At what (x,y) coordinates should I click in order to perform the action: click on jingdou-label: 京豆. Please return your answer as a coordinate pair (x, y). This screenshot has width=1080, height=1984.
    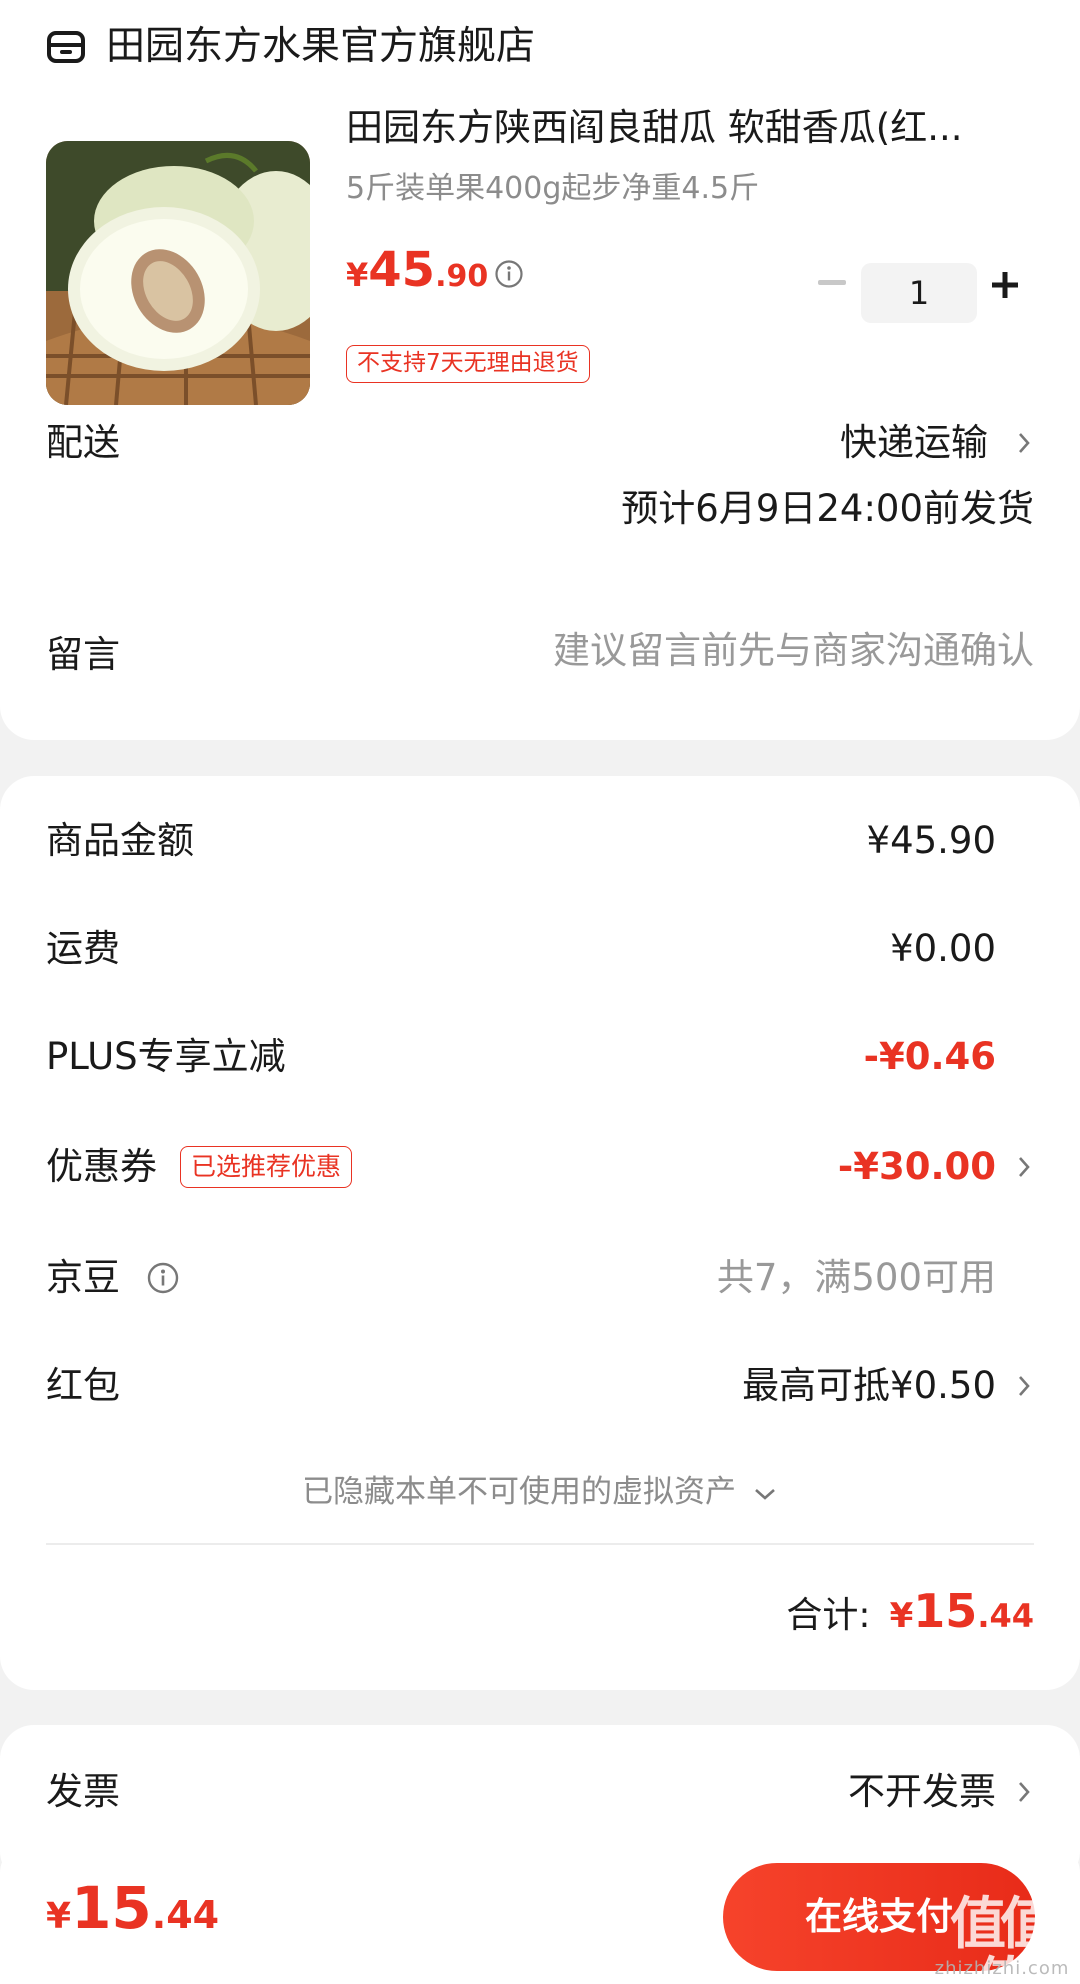
    Looking at the image, I should click on (83, 1277).